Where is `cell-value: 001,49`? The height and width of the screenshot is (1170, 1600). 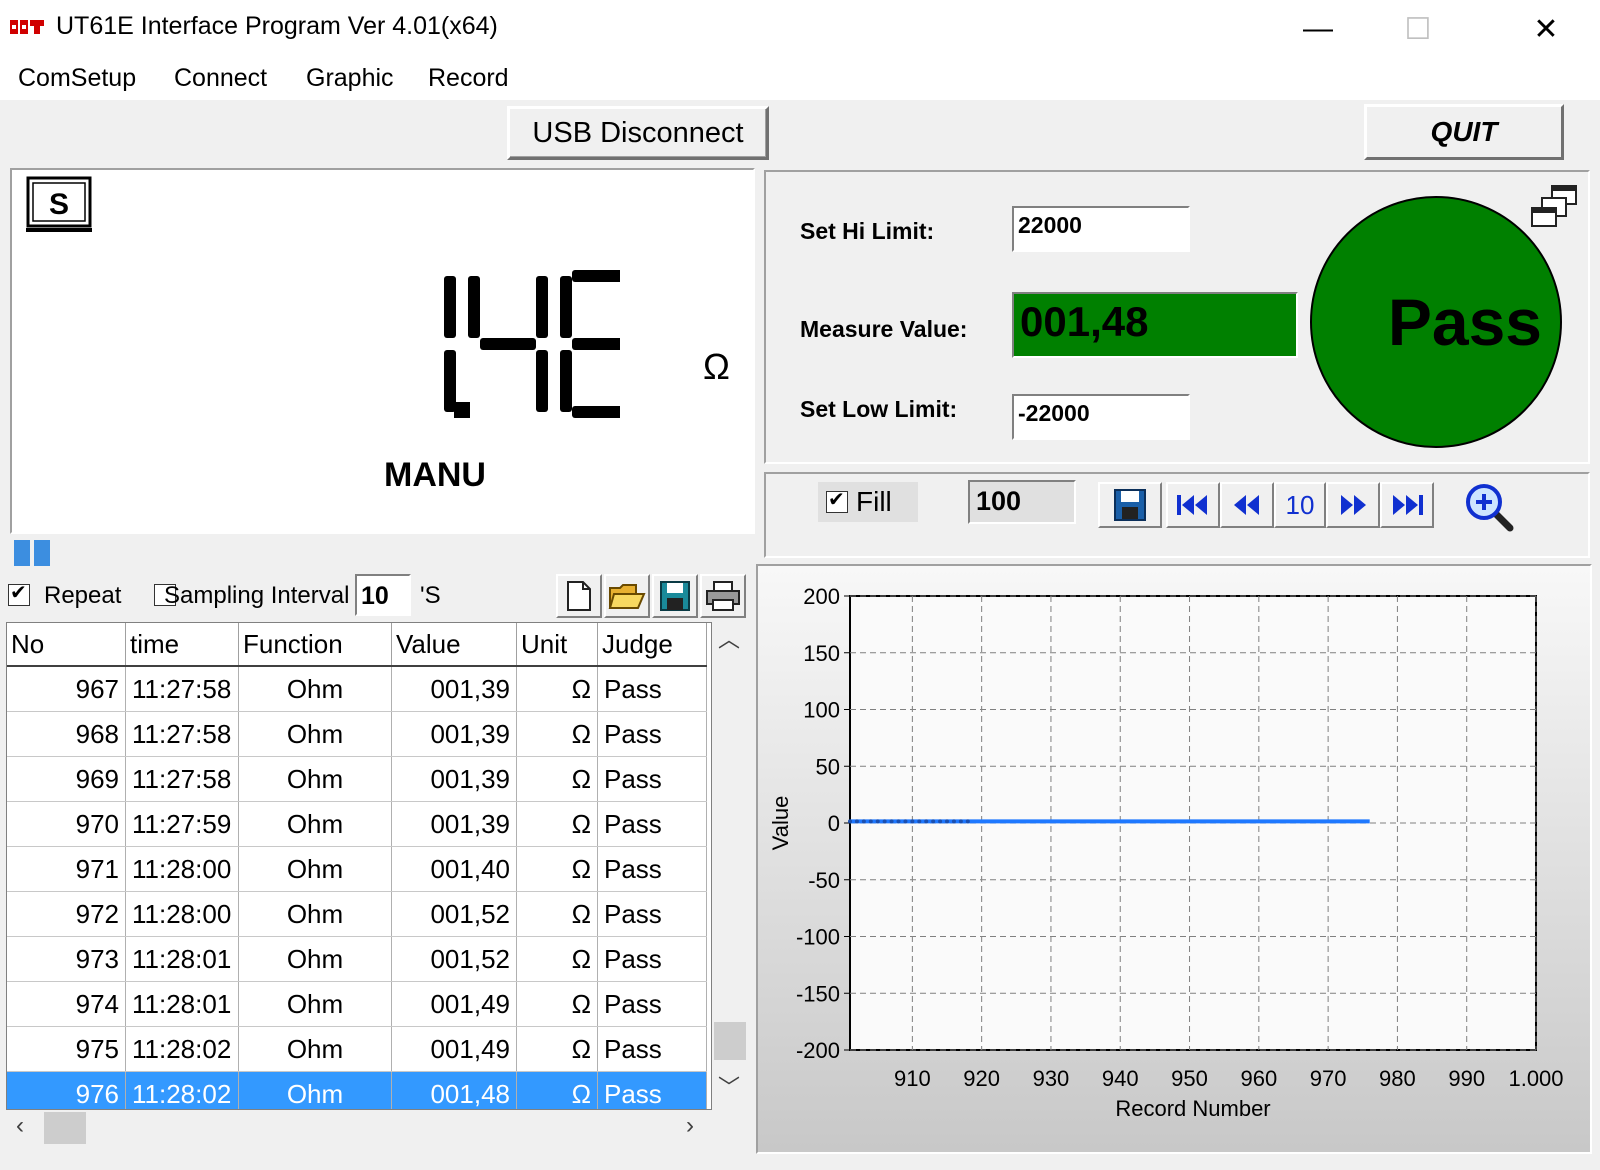 cell-value: 001,49 is located at coordinates (454, 1004).